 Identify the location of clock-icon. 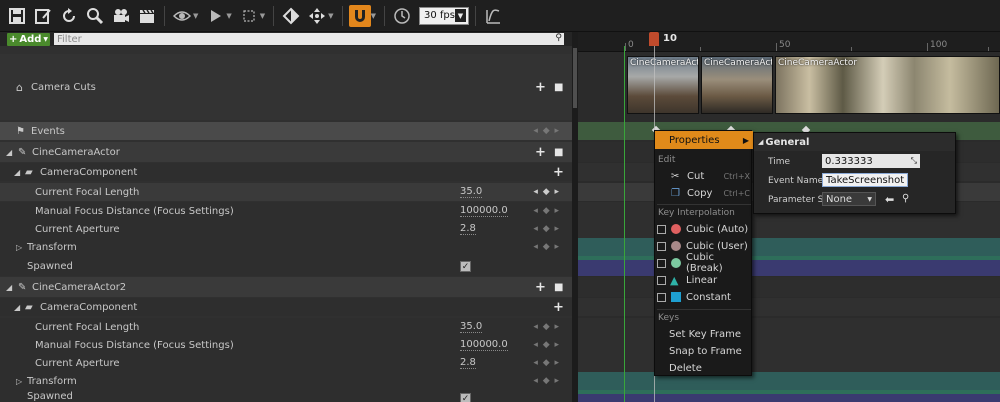
(402, 16).